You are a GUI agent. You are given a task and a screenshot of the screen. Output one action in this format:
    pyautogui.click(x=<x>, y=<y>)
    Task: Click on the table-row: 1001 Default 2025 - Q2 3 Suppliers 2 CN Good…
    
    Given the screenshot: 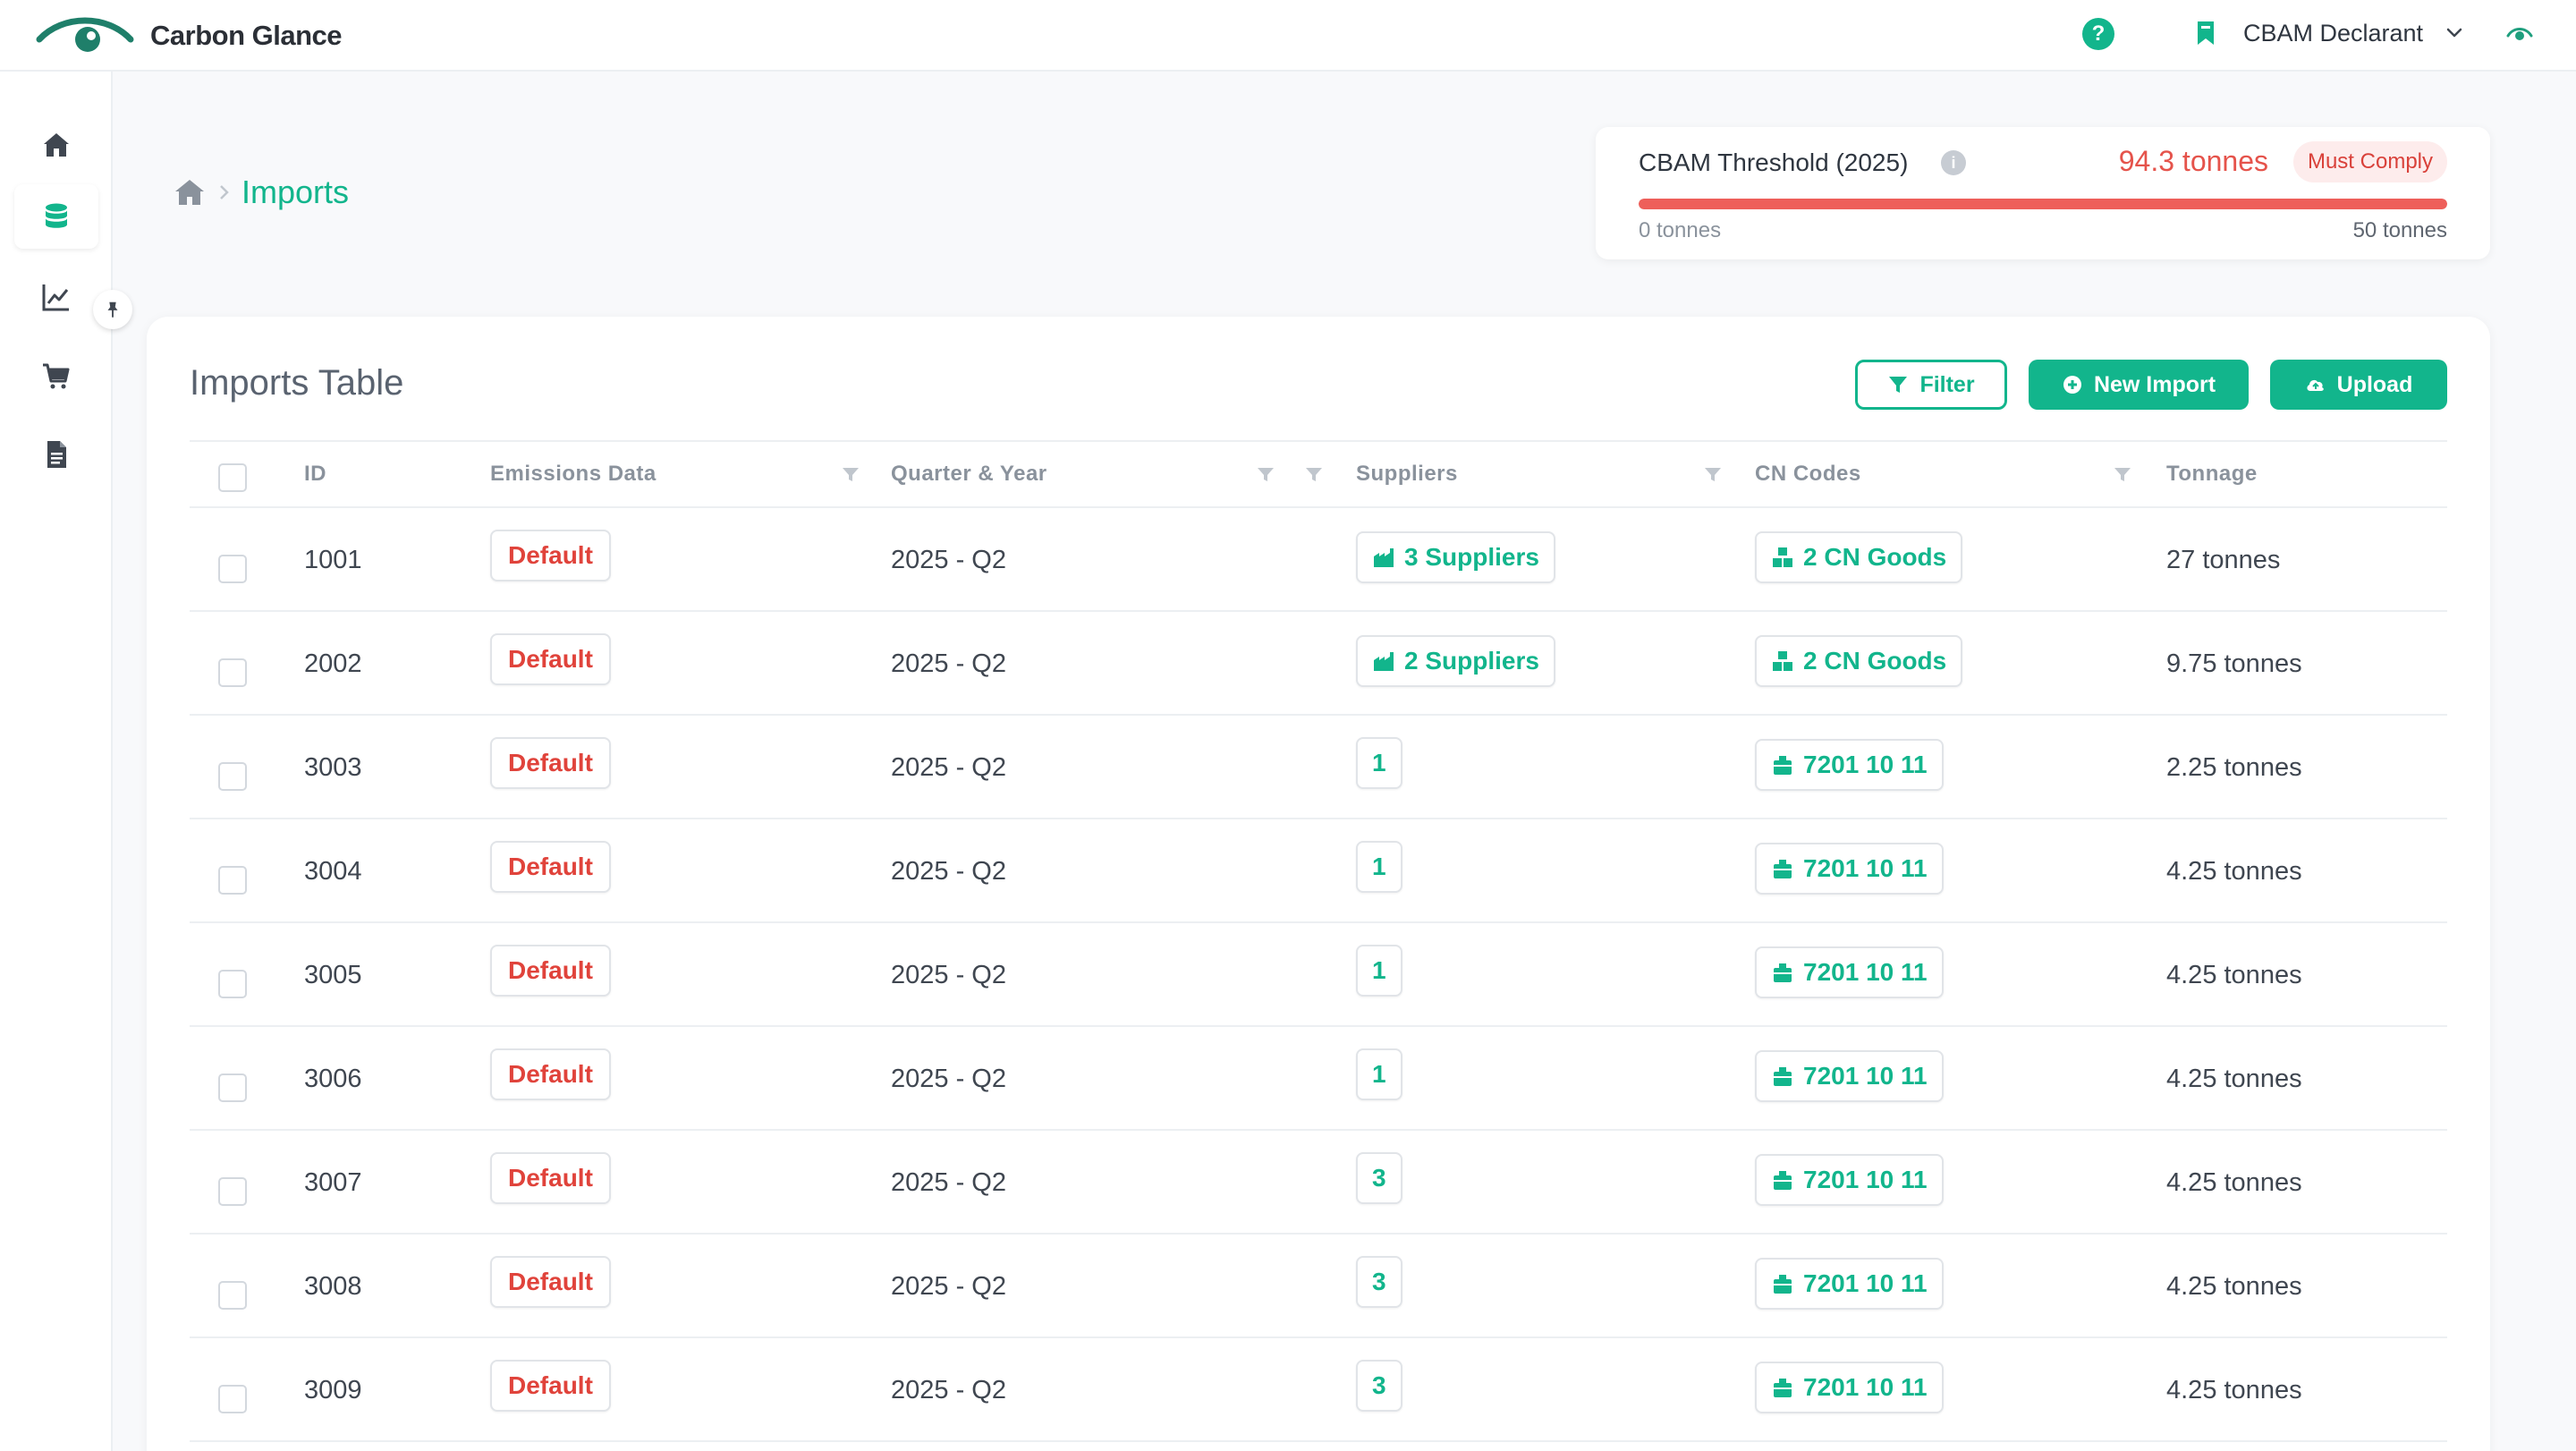 What is the action you would take?
    pyautogui.click(x=1318, y=560)
    